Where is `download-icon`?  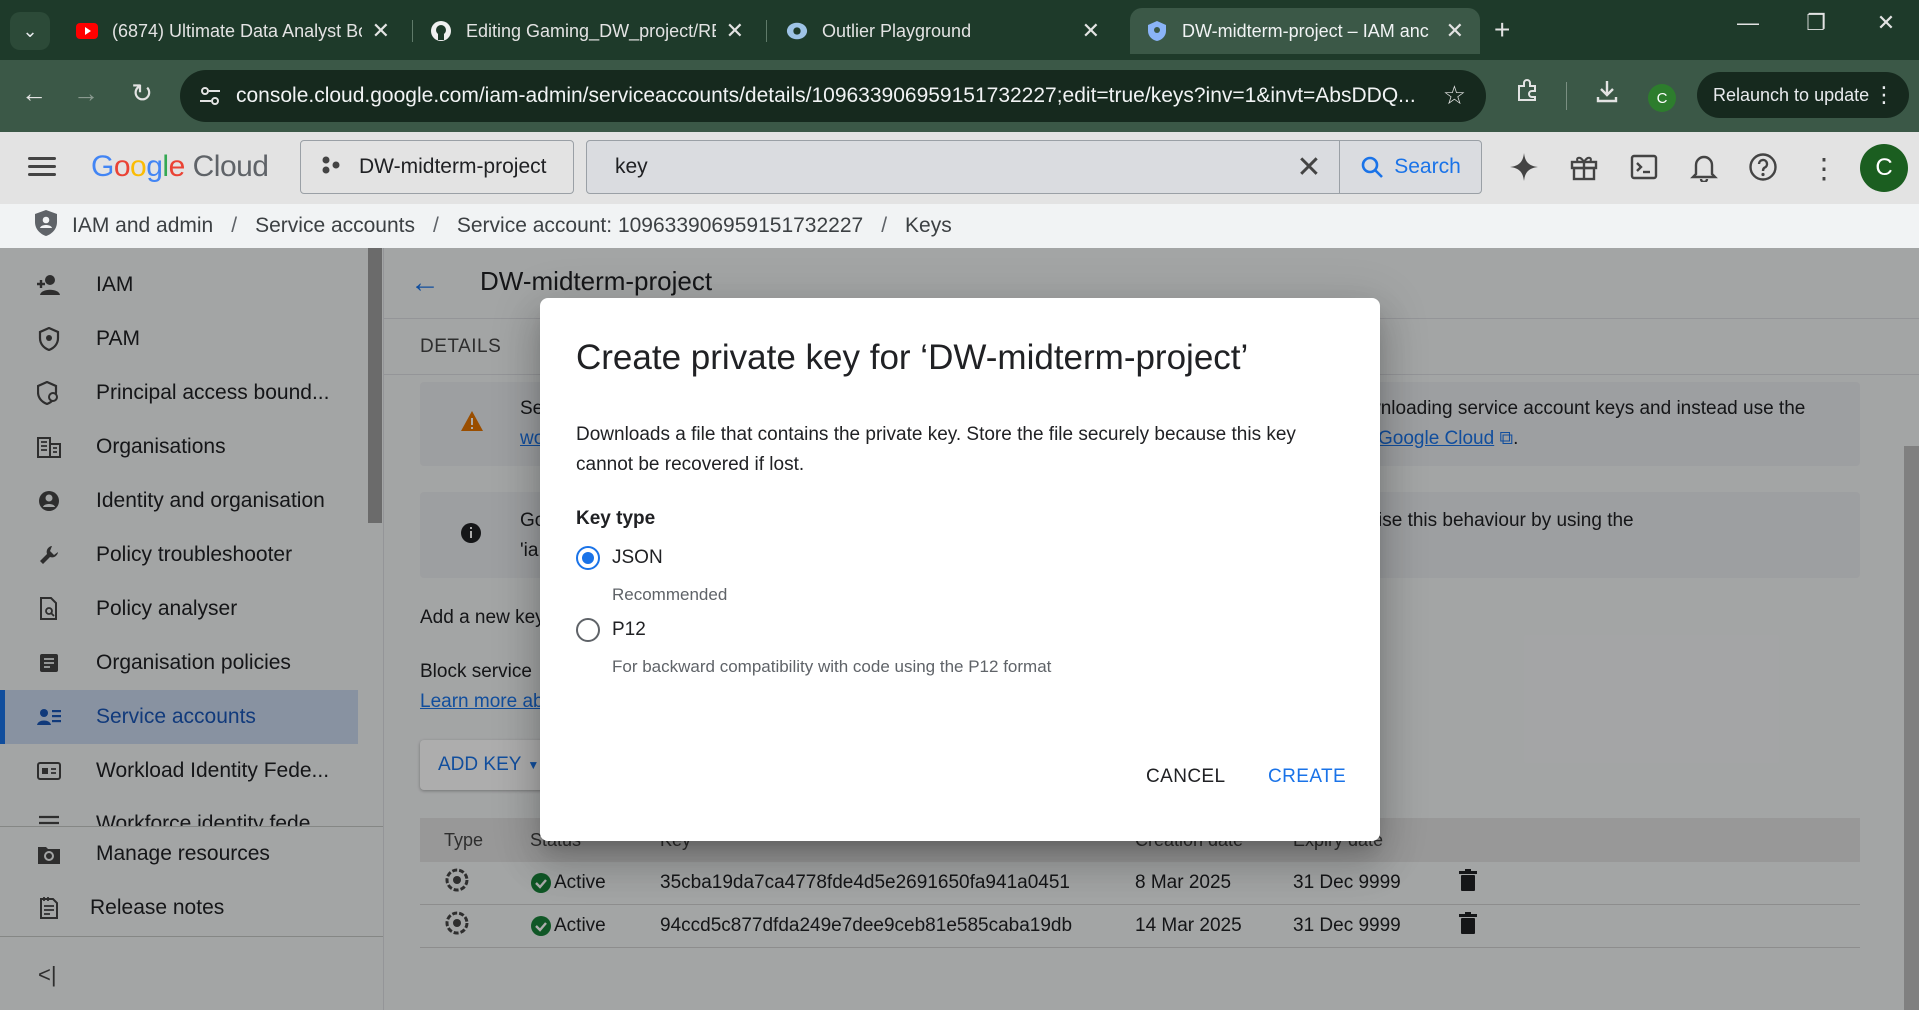 download-icon is located at coordinates (1607, 94).